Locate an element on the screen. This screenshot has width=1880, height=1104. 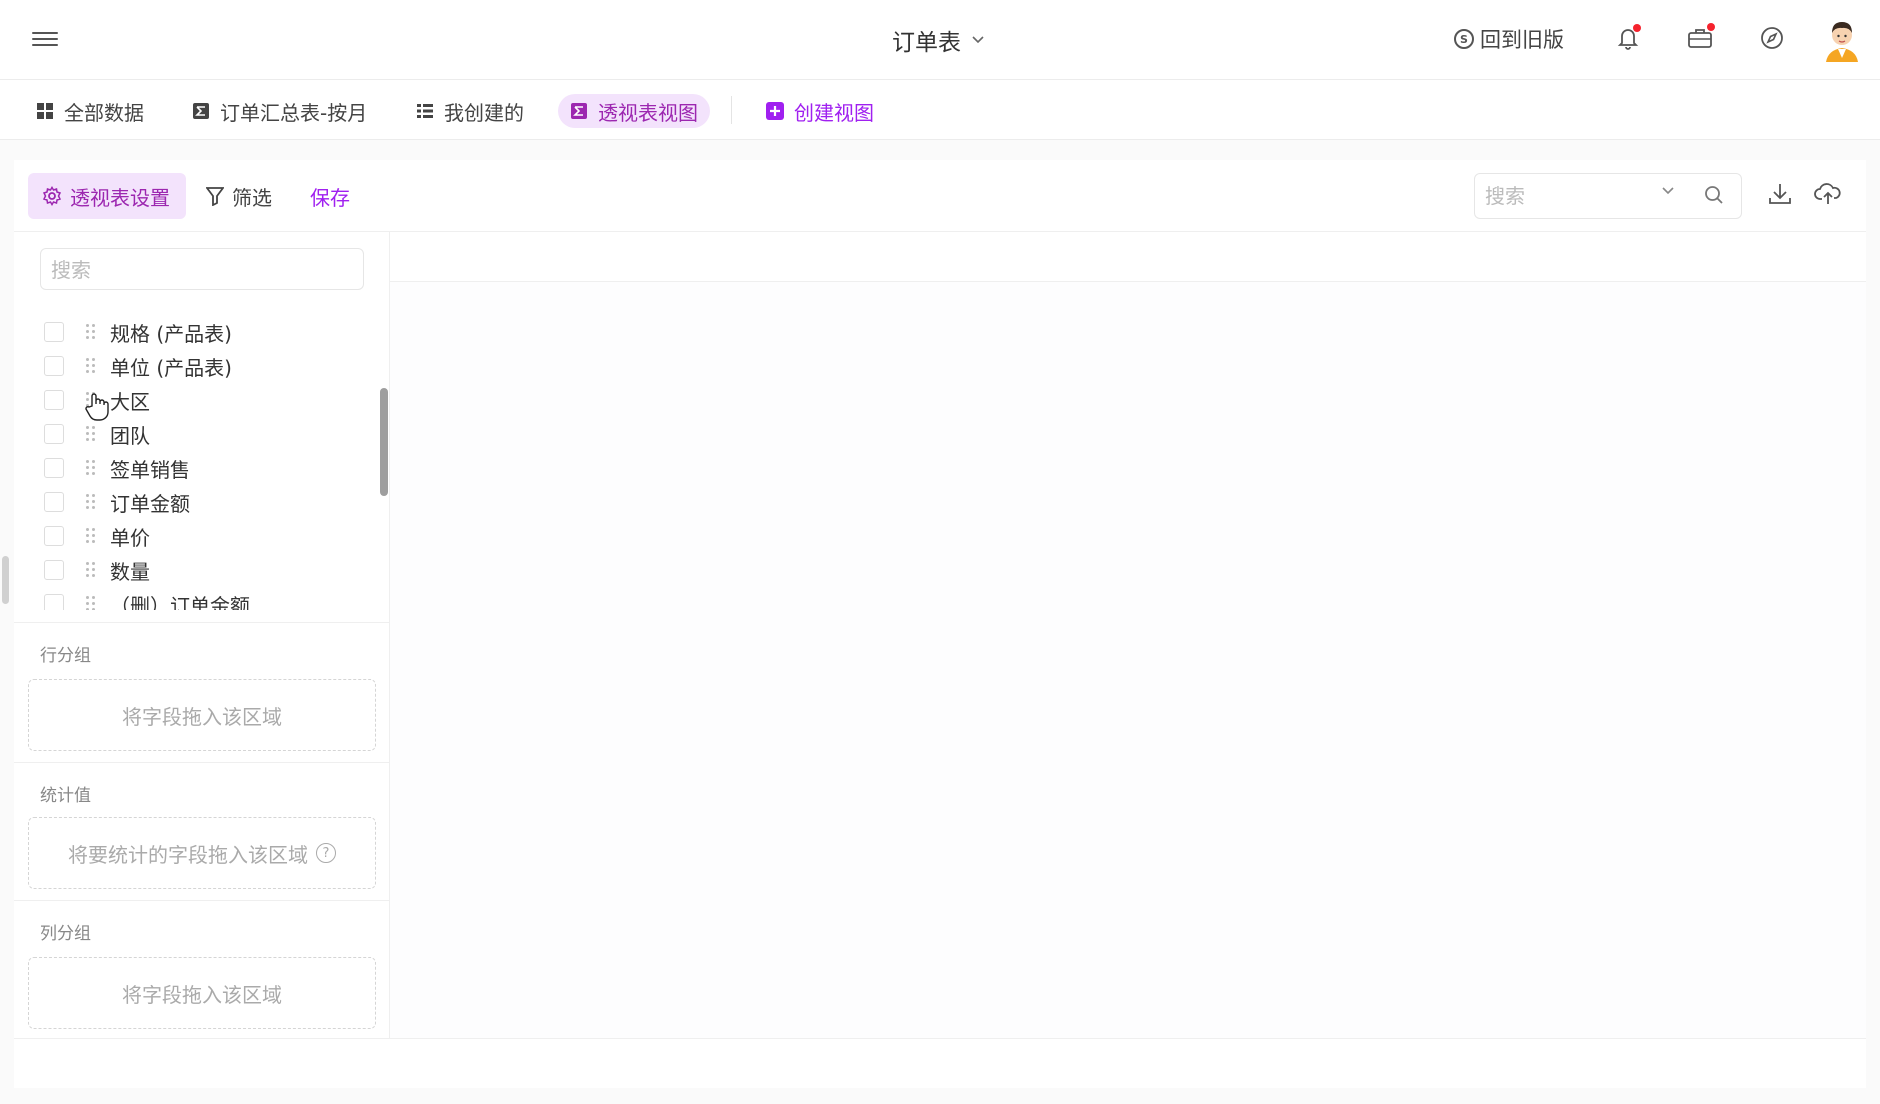
bell-icon is located at coordinates (1628, 38).